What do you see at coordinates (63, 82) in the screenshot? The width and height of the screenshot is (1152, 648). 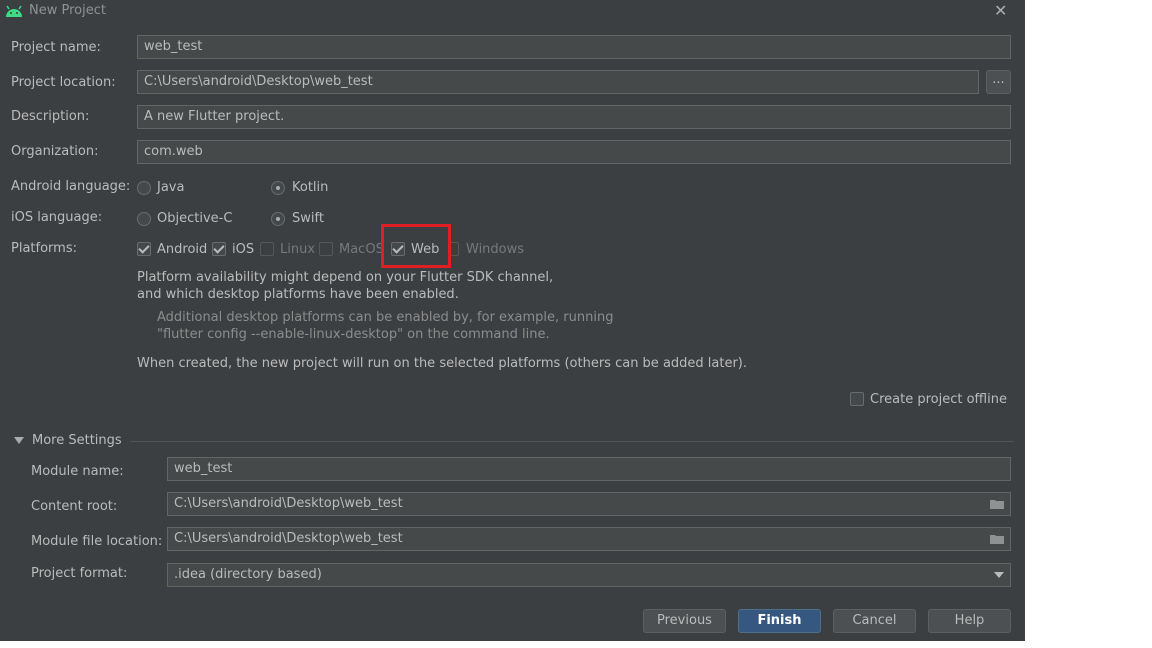 I see `project-location-label: Project location:` at bounding box center [63, 82].